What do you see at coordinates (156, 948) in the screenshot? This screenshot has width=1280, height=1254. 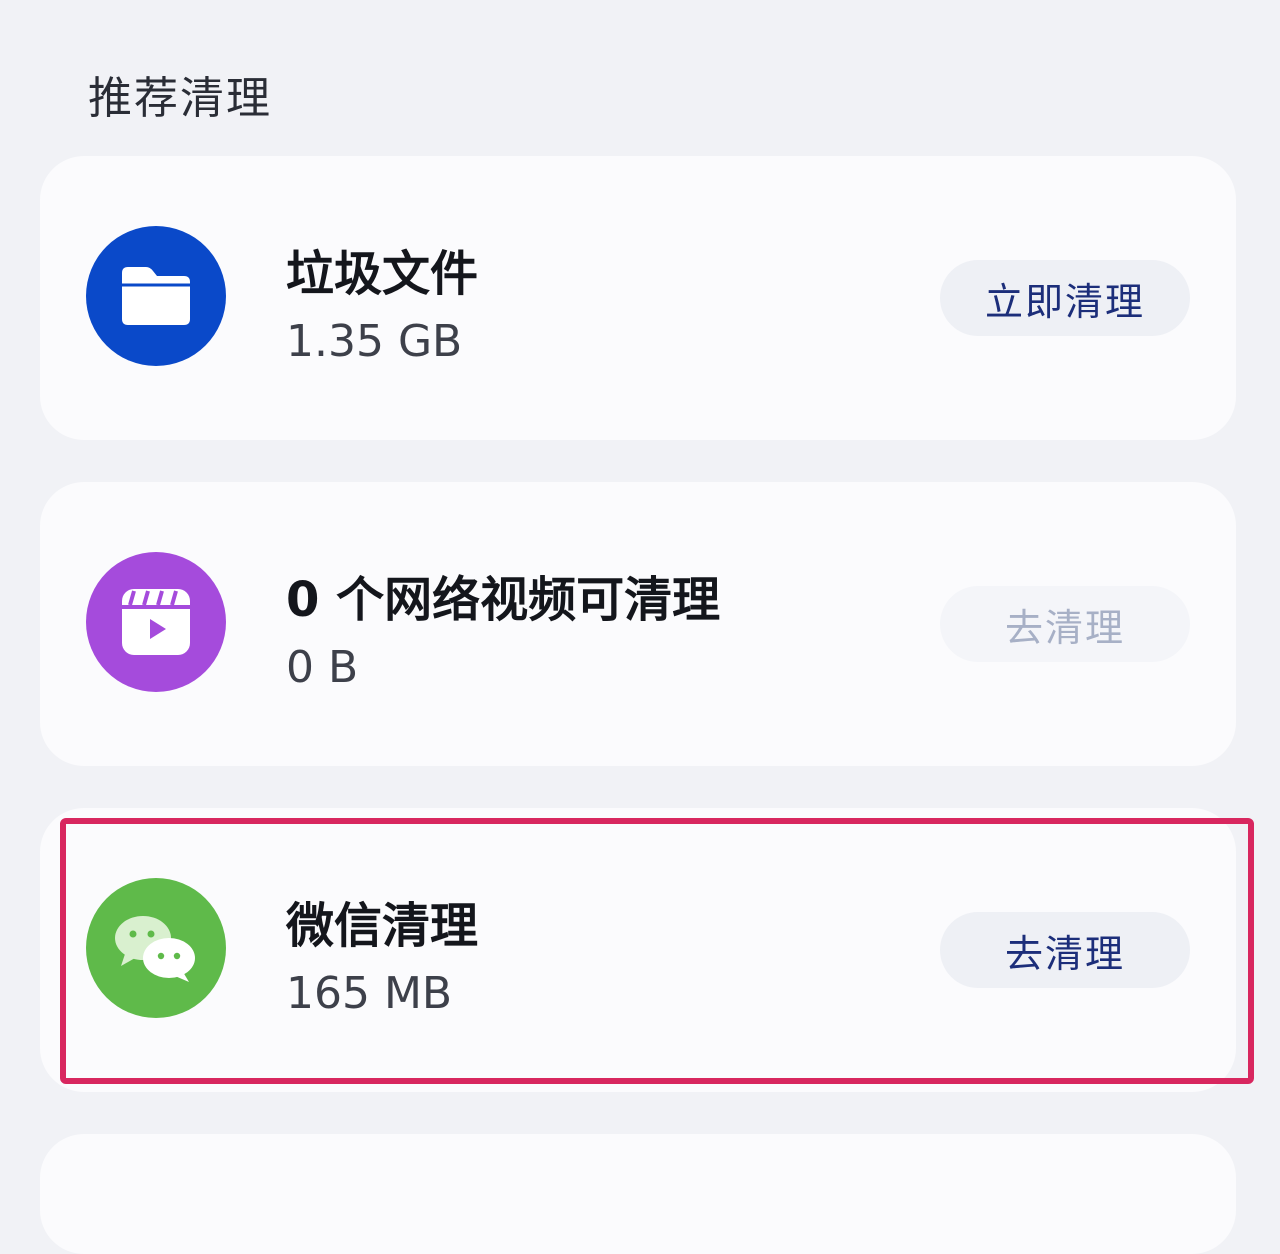 I see `wechat-icon` at bounding box center [156, 948].